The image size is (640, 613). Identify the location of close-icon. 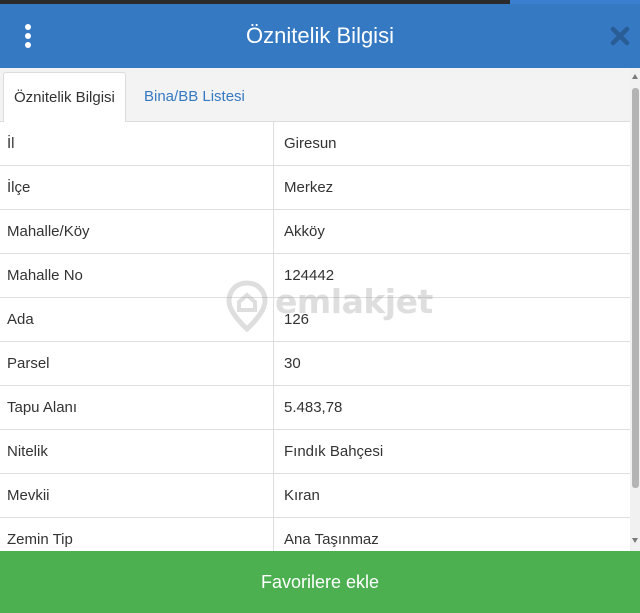
(620, 36).